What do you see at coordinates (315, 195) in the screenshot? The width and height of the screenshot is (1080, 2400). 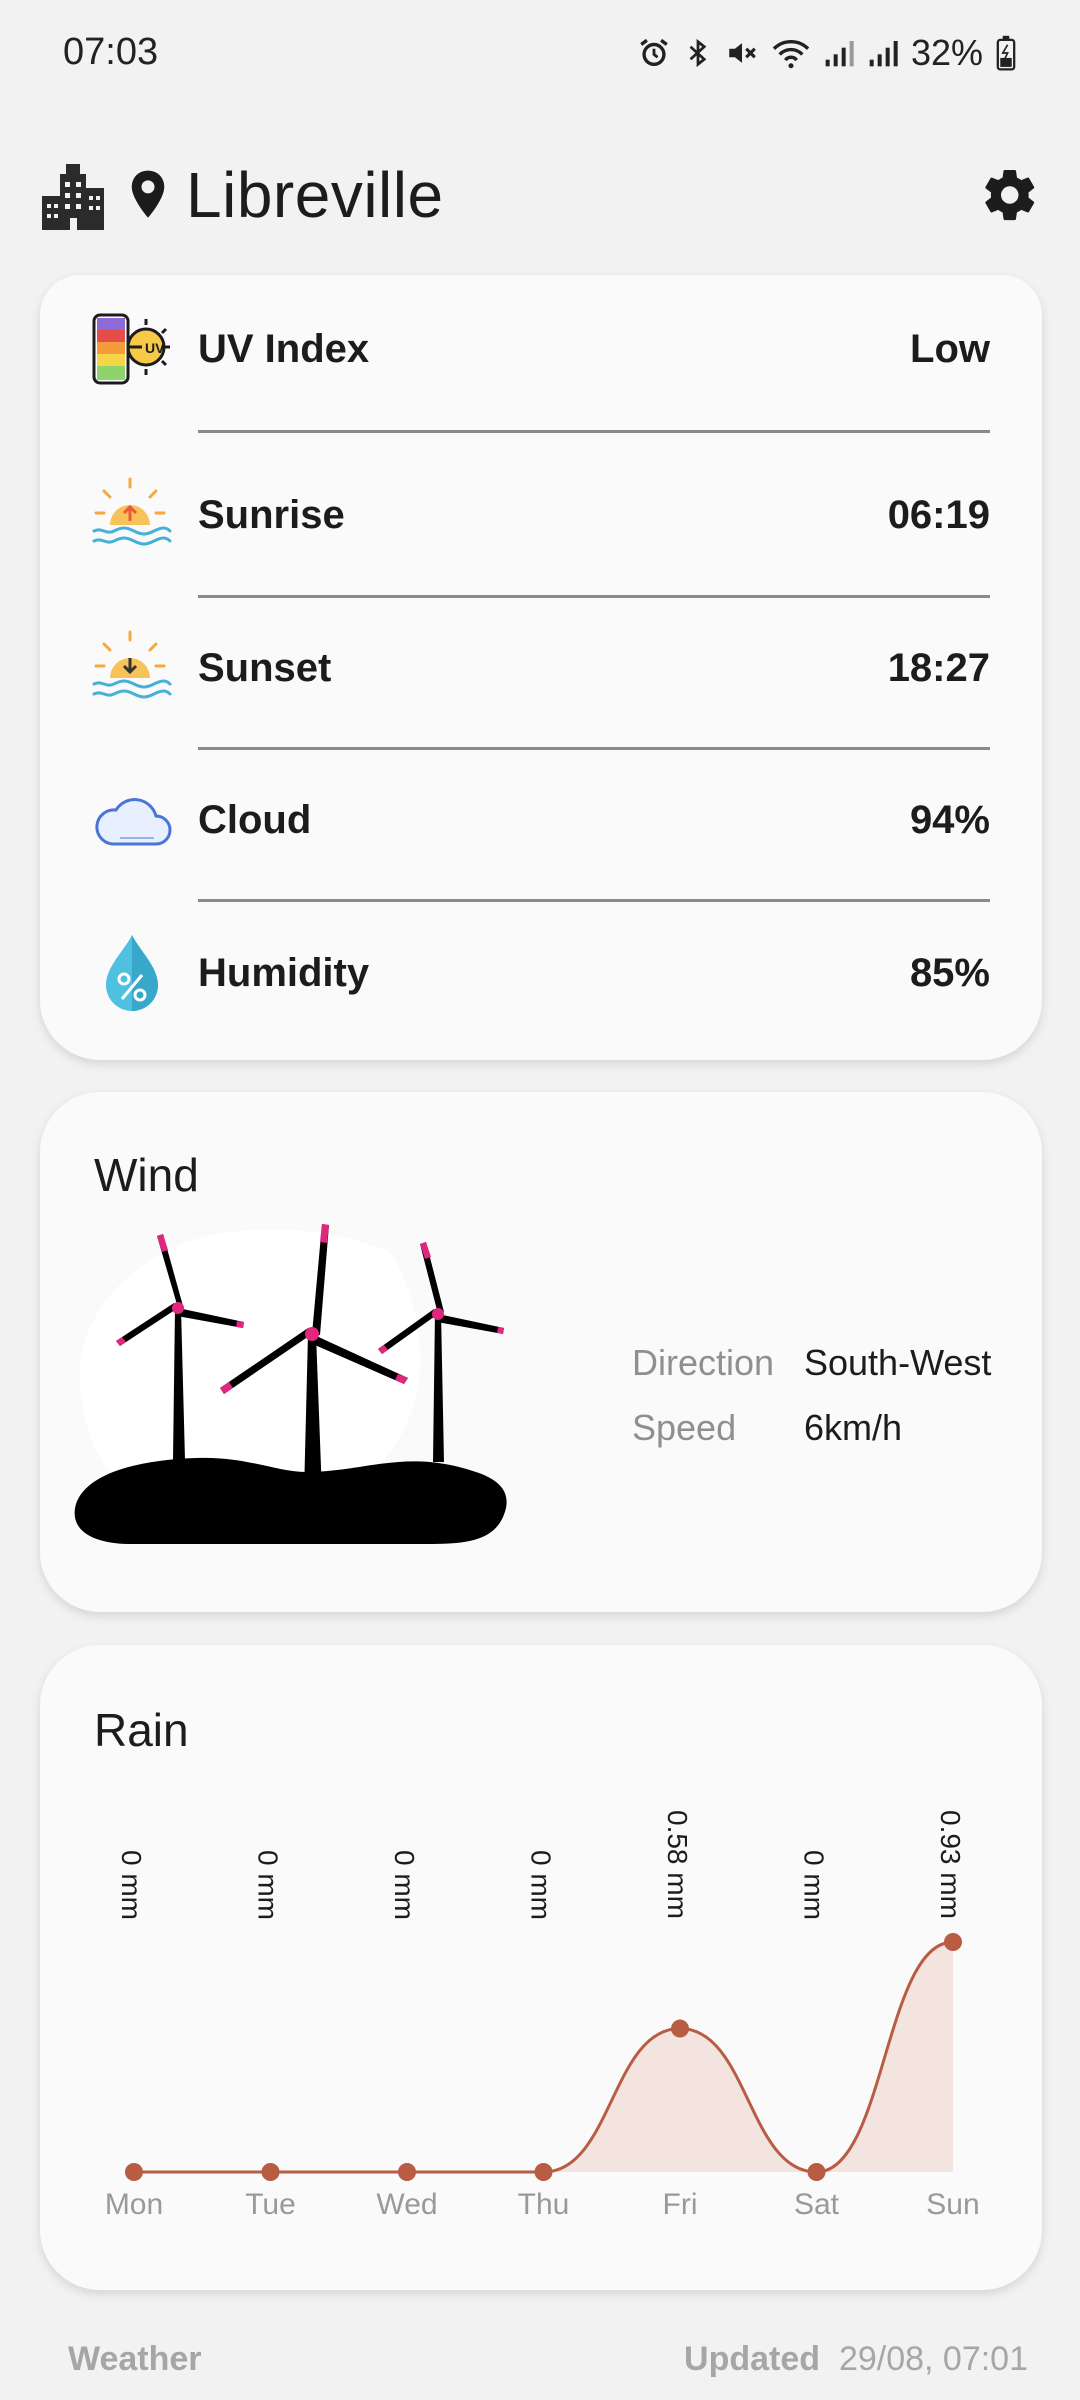 I see `city-title: Libreville` at bounding box center [315, 195].